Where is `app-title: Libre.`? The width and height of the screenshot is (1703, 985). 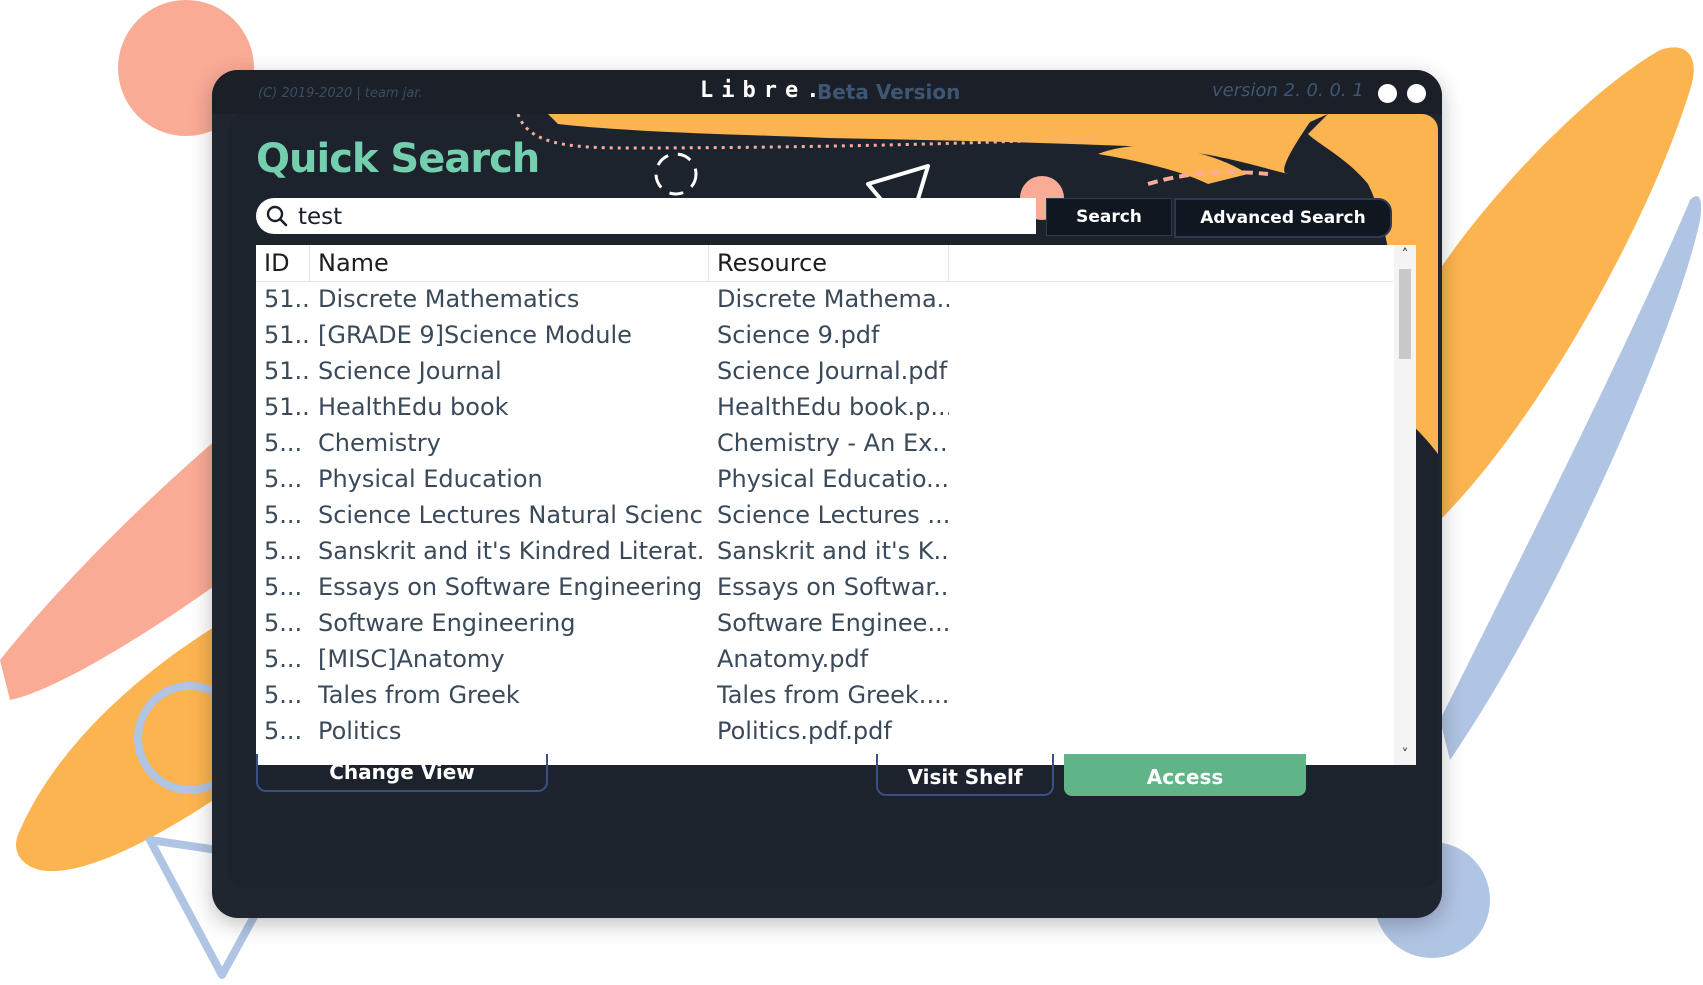
app-title: Libre. is located at coordinates (764, 90).